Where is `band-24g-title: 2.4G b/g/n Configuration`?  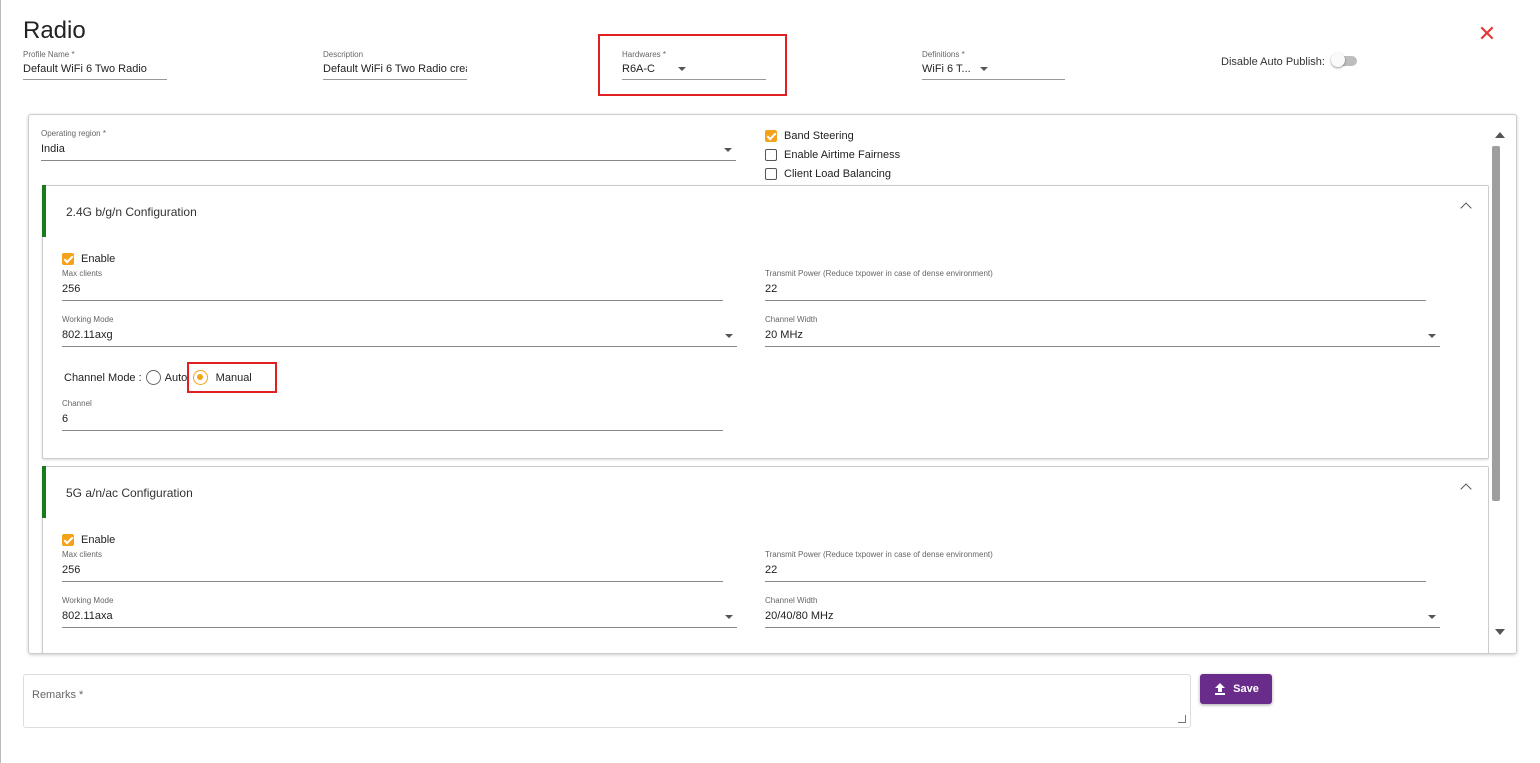 band-24g-title: 2.4G b/g/n Configuration is located at coordinates (131, 212).